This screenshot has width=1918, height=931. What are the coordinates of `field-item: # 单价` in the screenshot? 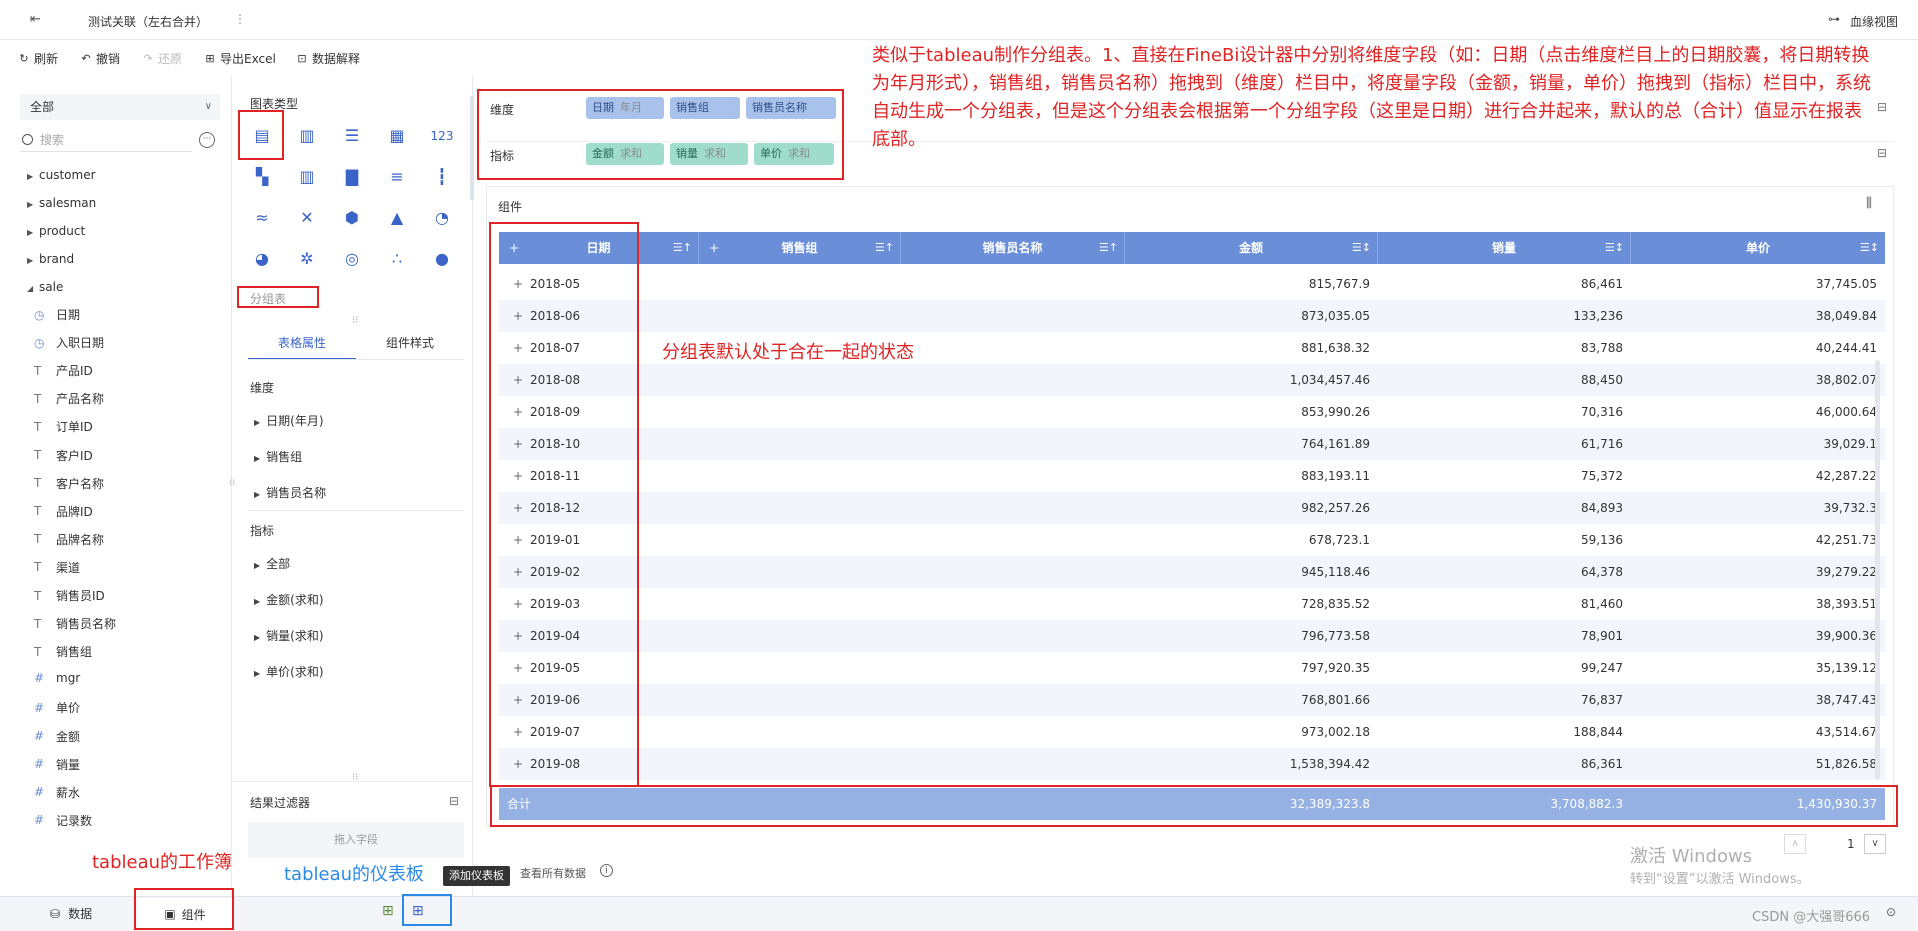 It's located at (57, 707).